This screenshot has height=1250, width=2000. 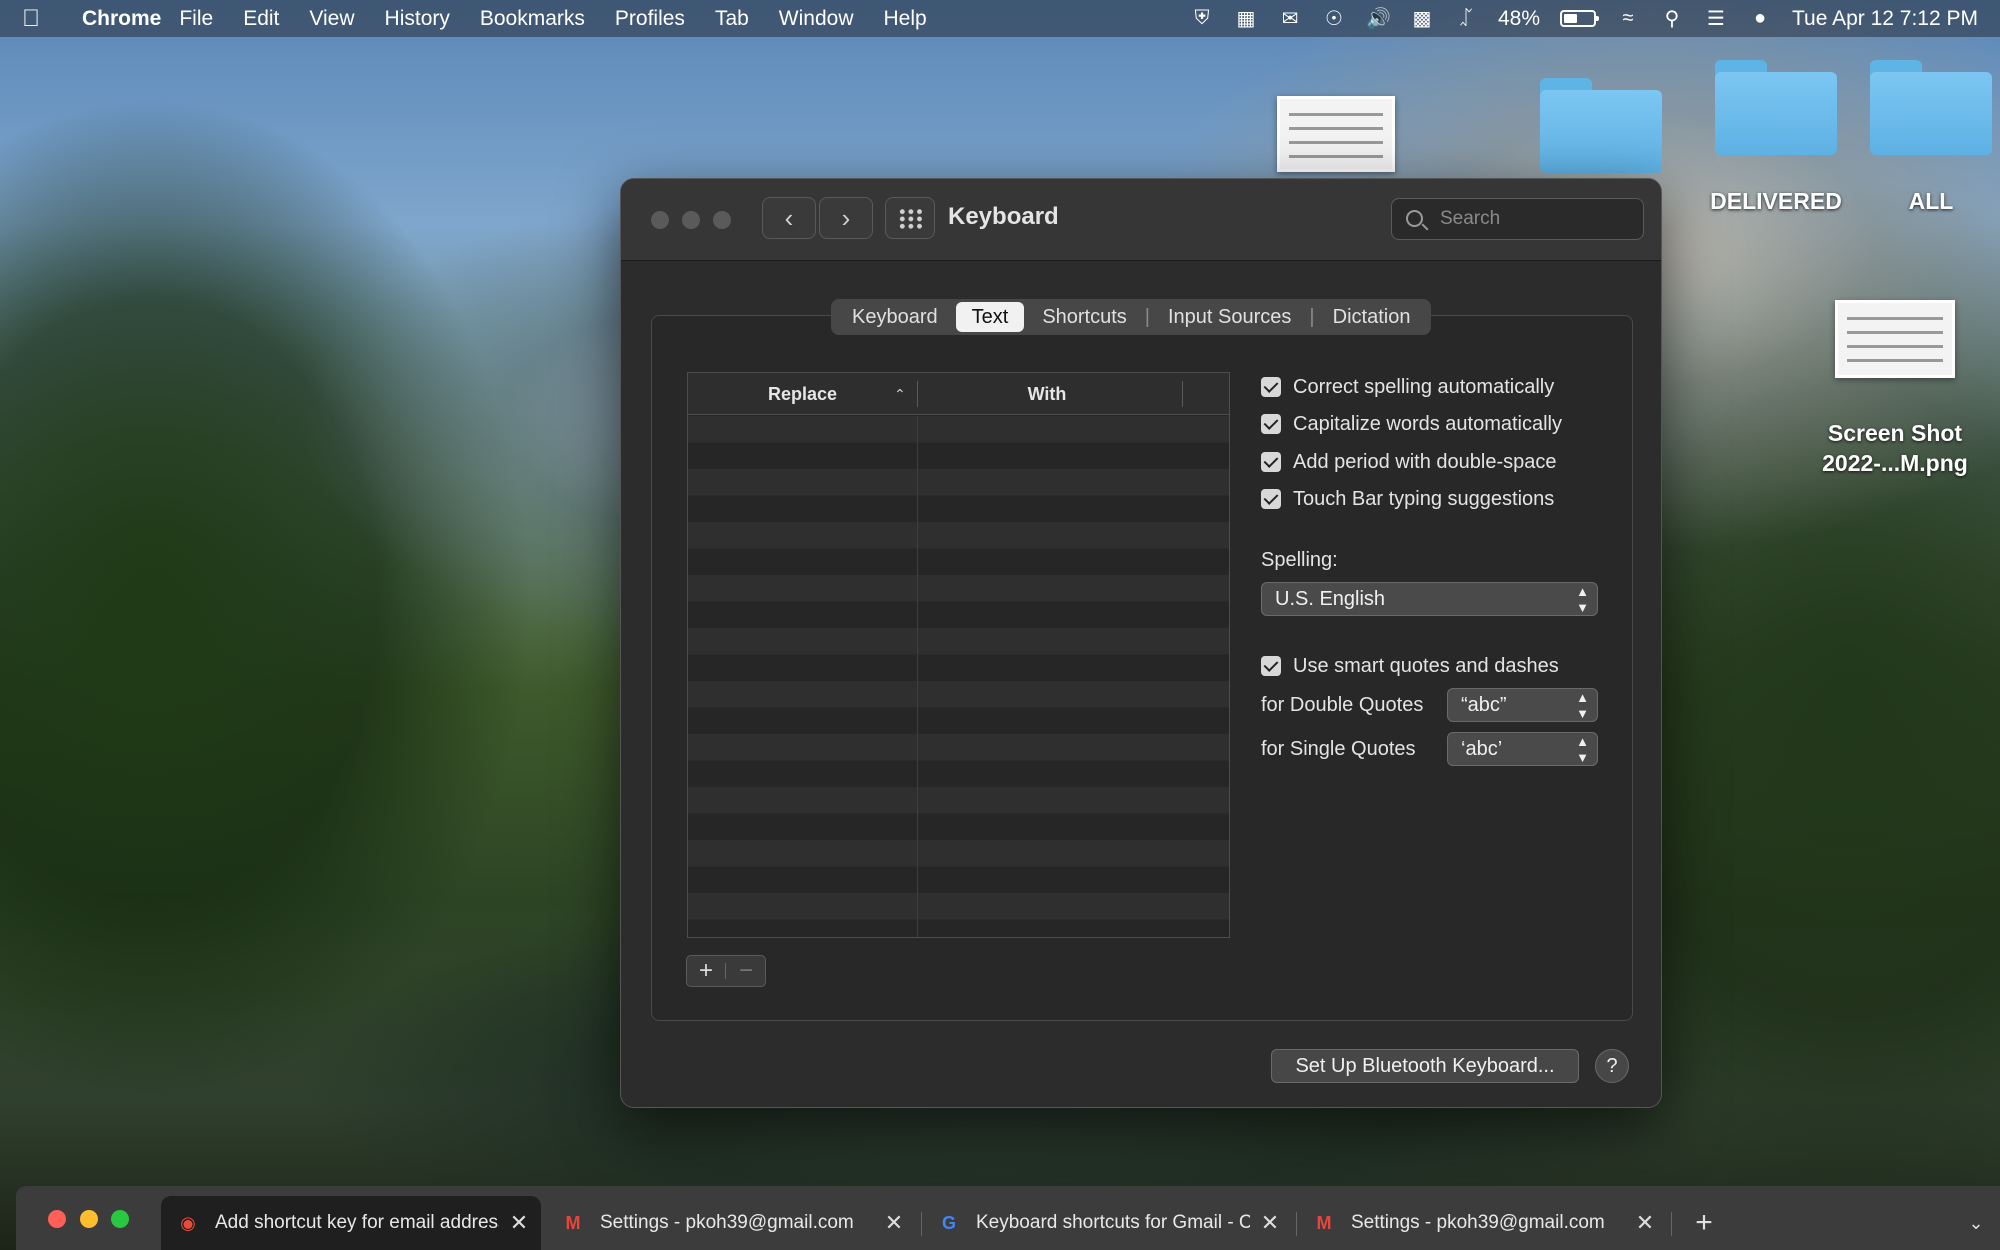 What do you see at coordinates (1466, 18) in the screenshot?
I see `bluetooth-icon: ᛢ` at bounding box center [1466, 18].